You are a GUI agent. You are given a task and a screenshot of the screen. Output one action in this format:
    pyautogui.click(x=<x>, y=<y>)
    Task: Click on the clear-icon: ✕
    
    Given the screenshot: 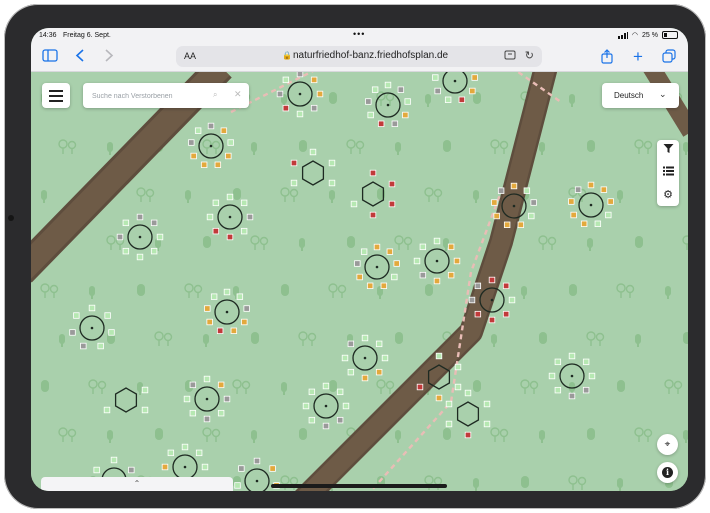 What is the action you would take?
    pyautogui.click(x=238, y=94)
    